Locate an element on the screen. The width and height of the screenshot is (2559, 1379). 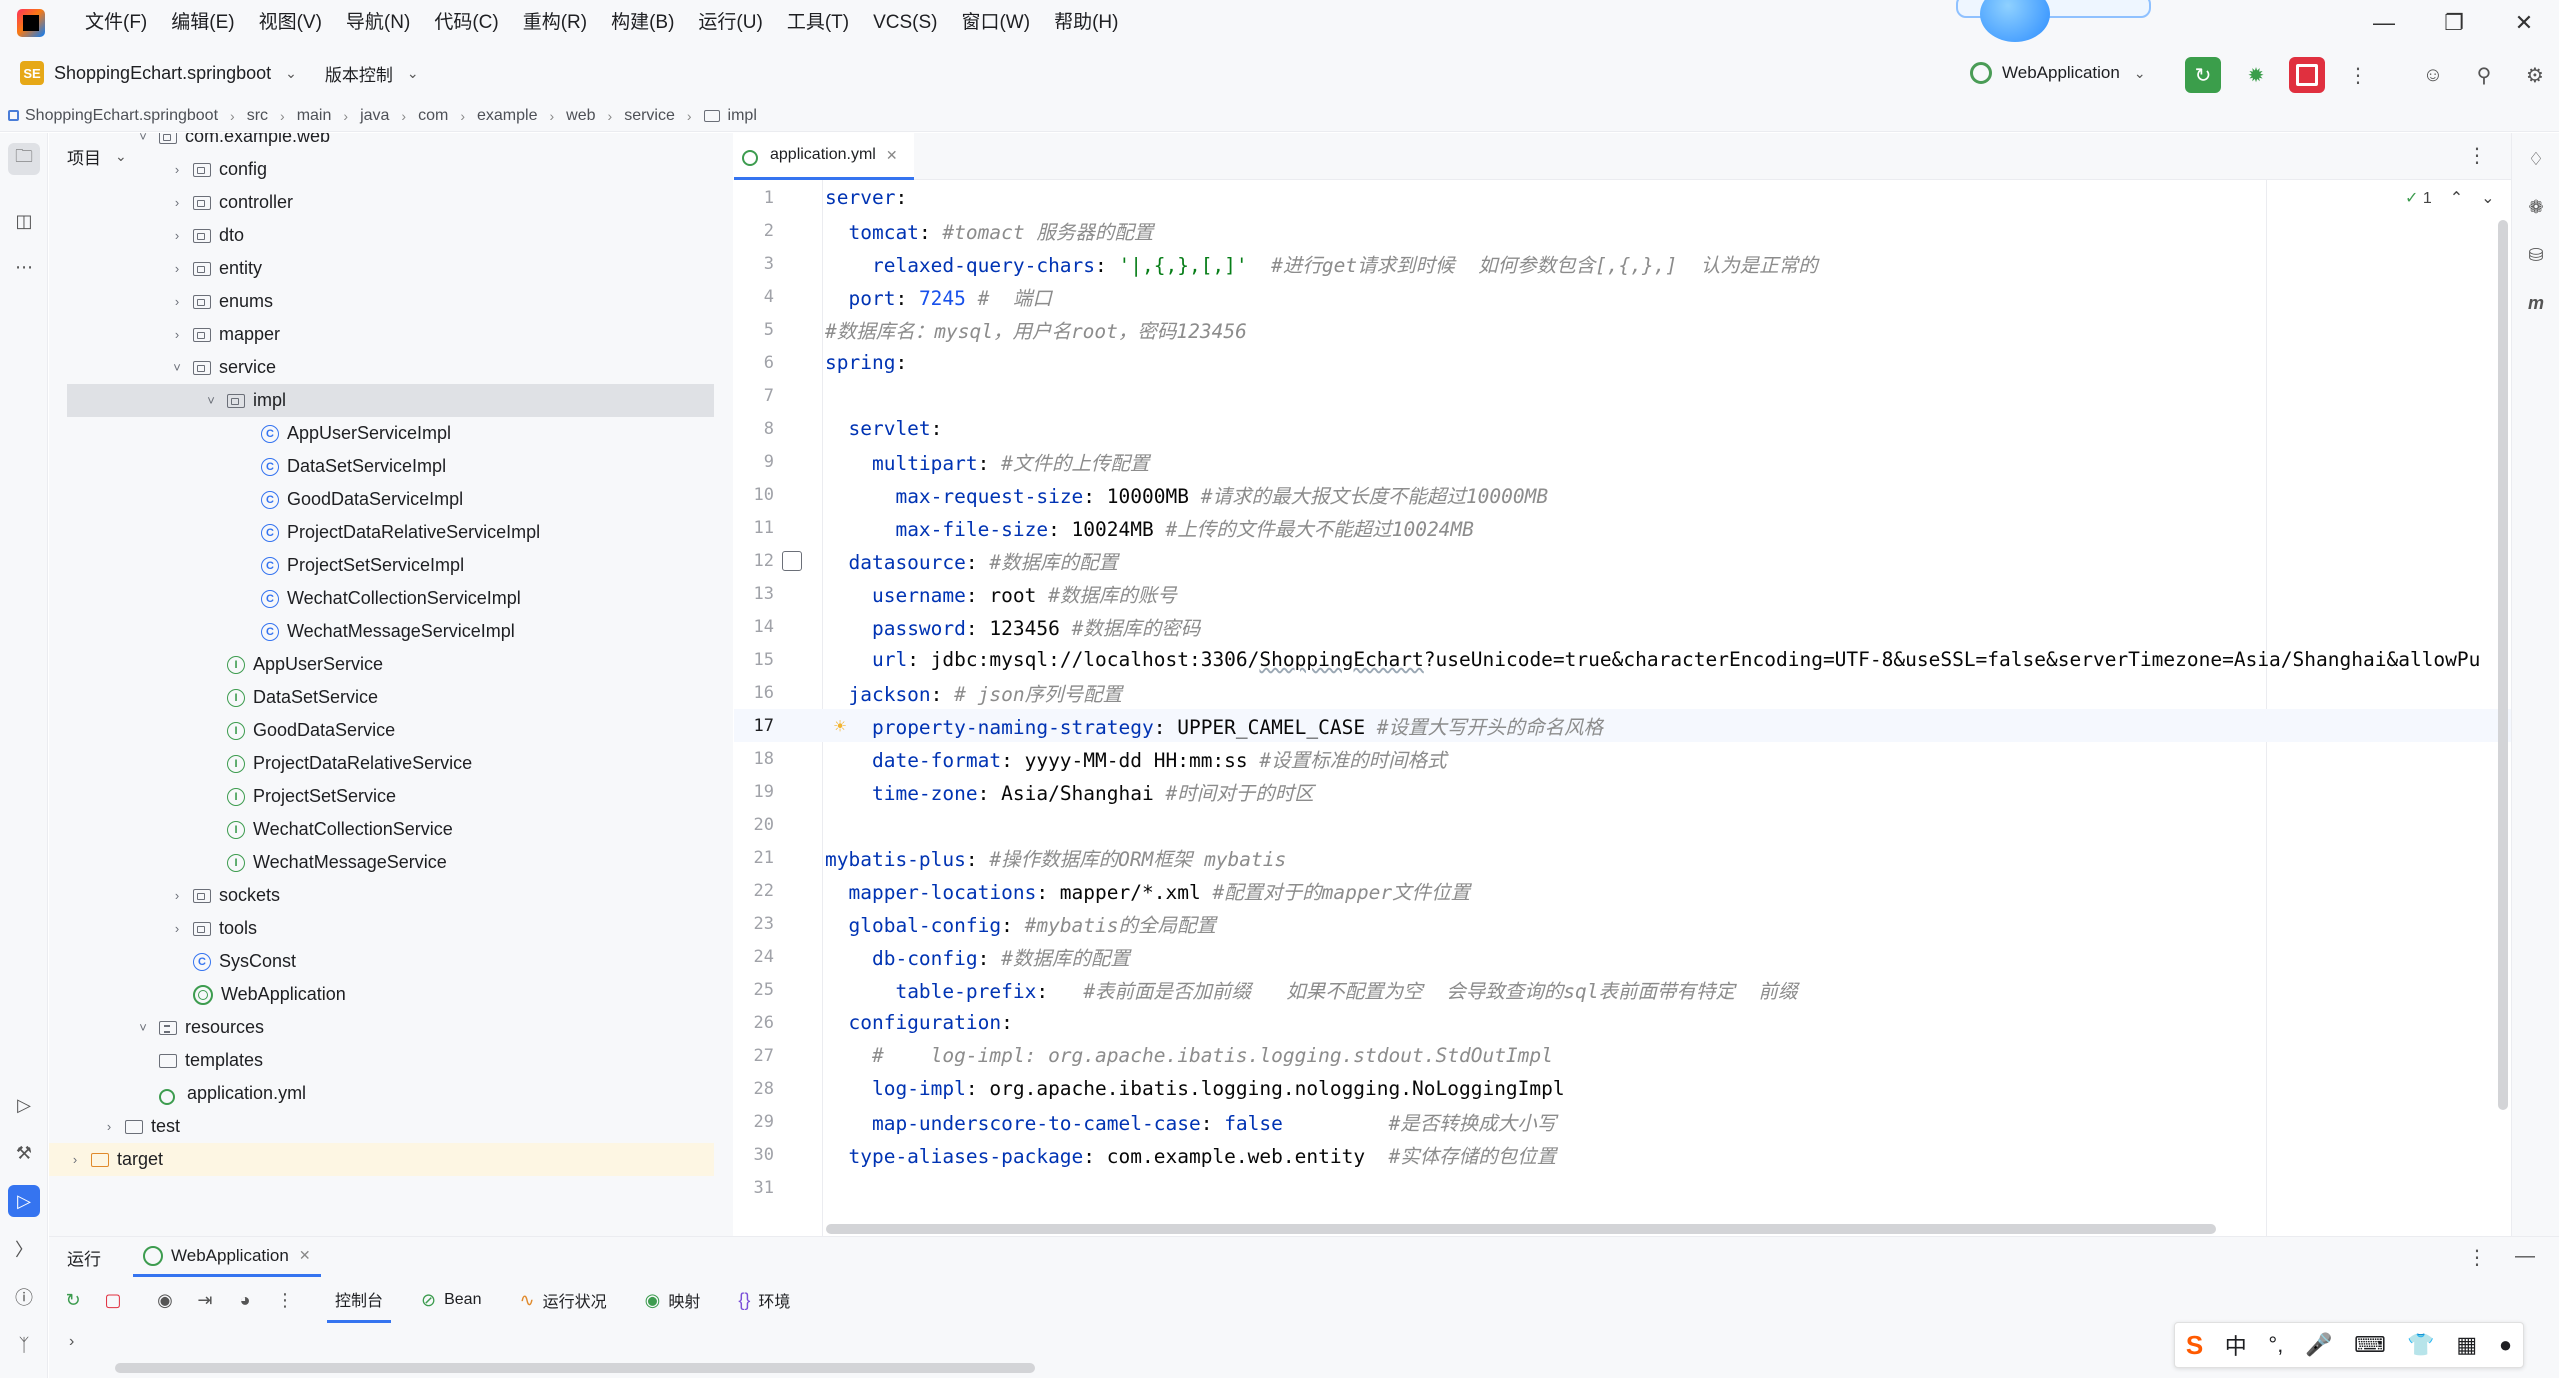
tree-item: ˅ com.example.web is located at coordinates (381, 143).